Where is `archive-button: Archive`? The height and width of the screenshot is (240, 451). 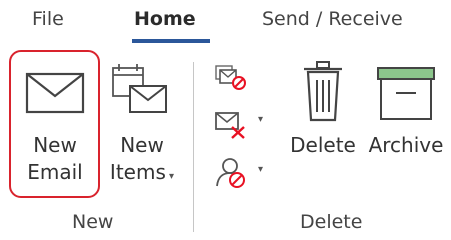
archive-button: Archive is located at coordinates (406, 111).